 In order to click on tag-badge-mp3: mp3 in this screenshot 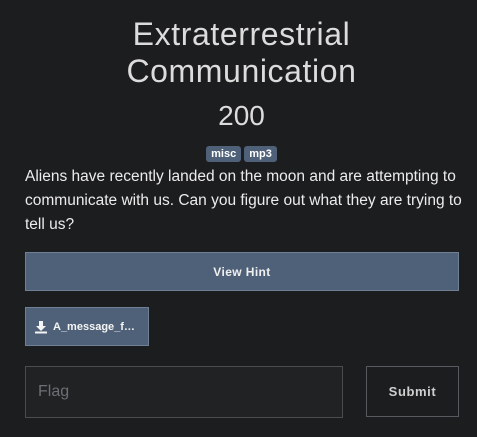, I will do `click(260, 154)`.